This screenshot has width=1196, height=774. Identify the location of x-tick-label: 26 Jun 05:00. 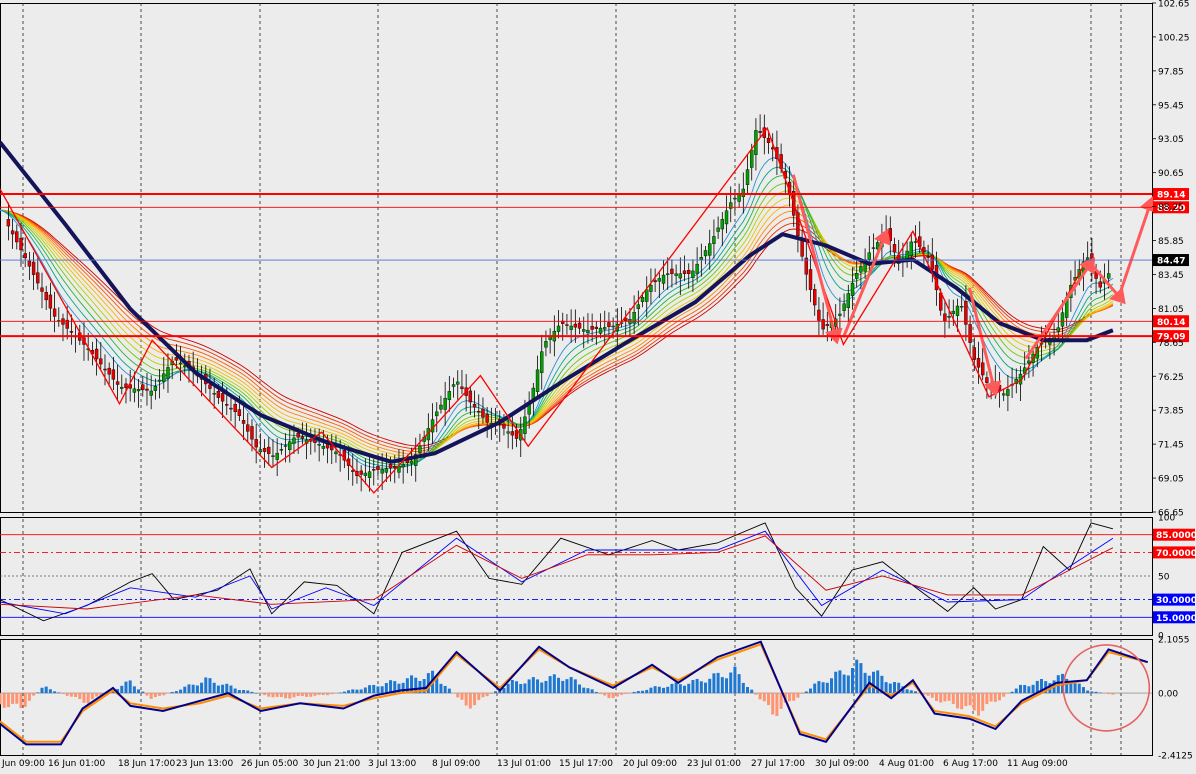
(269, 764).